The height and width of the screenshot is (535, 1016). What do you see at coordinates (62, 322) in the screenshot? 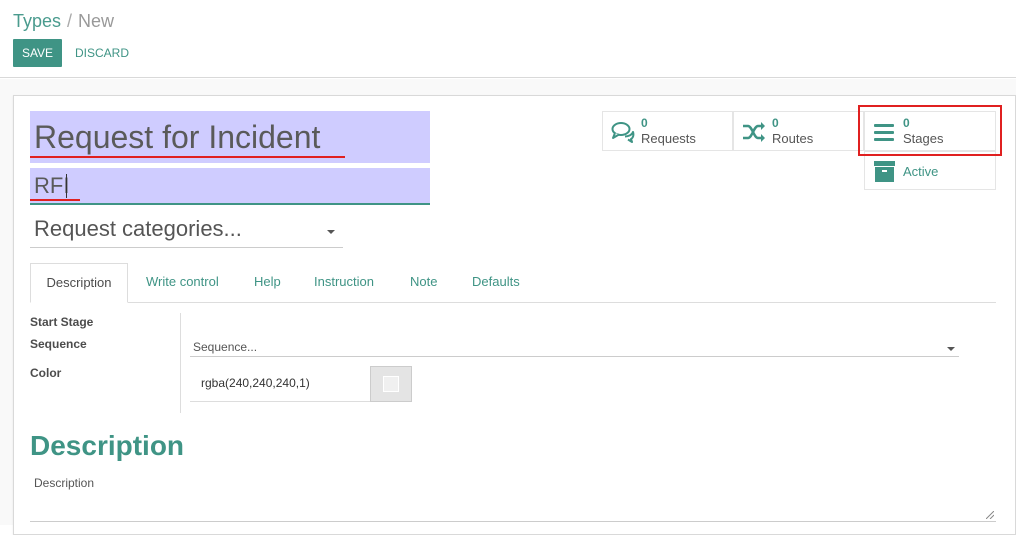
I see `start-stage-label: Start Stage` at bounding box center [62, 322].